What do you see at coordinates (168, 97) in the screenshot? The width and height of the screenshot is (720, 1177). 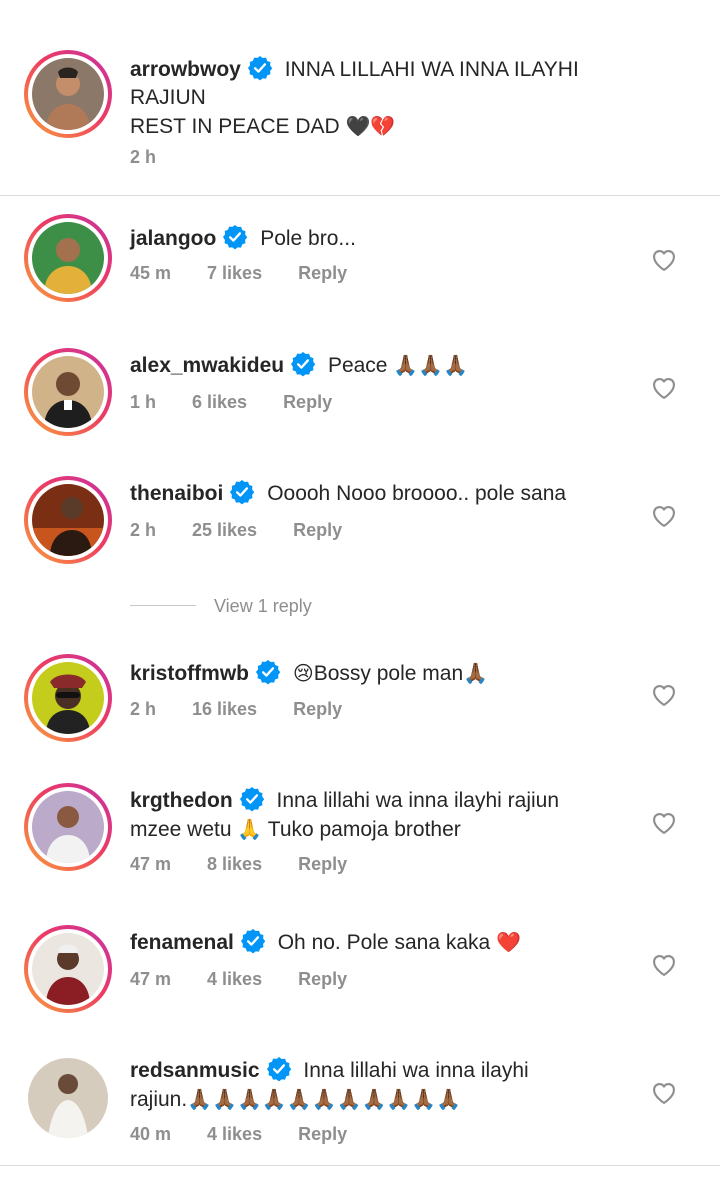 I see `caption-text-line2: RAJIUN` at bounding box center [168, 97].